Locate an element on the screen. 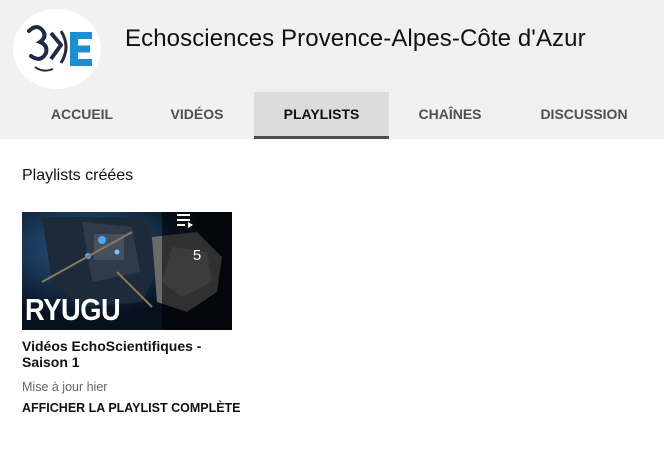  tab-videos: VIDÉOS is located at coordinates (197, 114).